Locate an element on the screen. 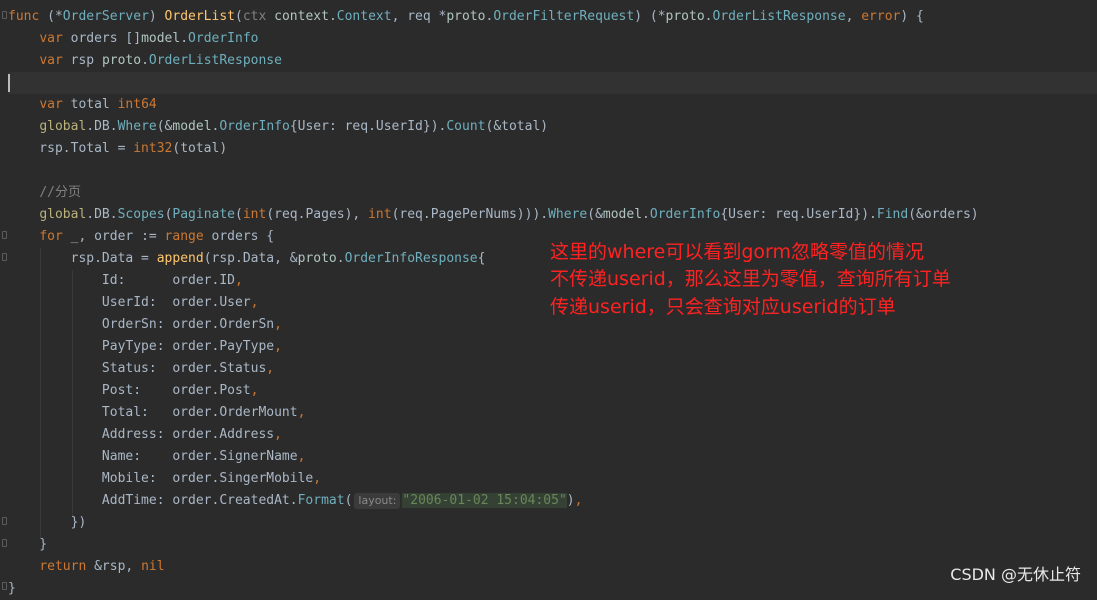 The width and height of the screenshot is (1097, 600). code-line: //分页 is located at coordinates (44, 193).